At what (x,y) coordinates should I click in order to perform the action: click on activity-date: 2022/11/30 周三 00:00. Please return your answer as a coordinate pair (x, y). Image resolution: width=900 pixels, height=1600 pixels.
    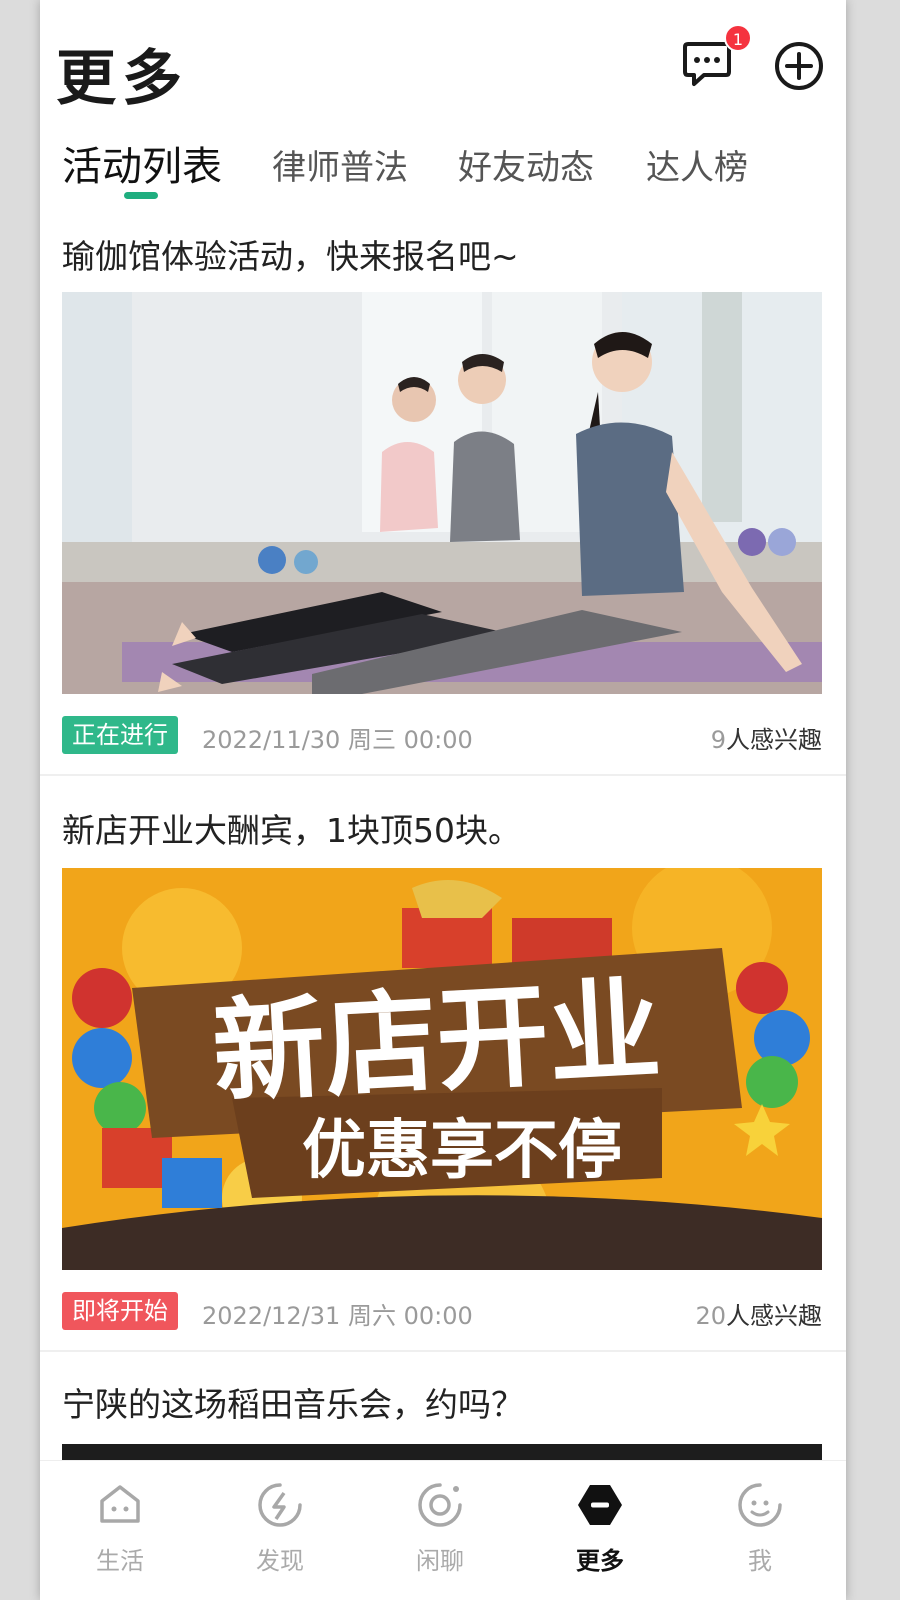
    Looking at the image, I should click on (337, 740).